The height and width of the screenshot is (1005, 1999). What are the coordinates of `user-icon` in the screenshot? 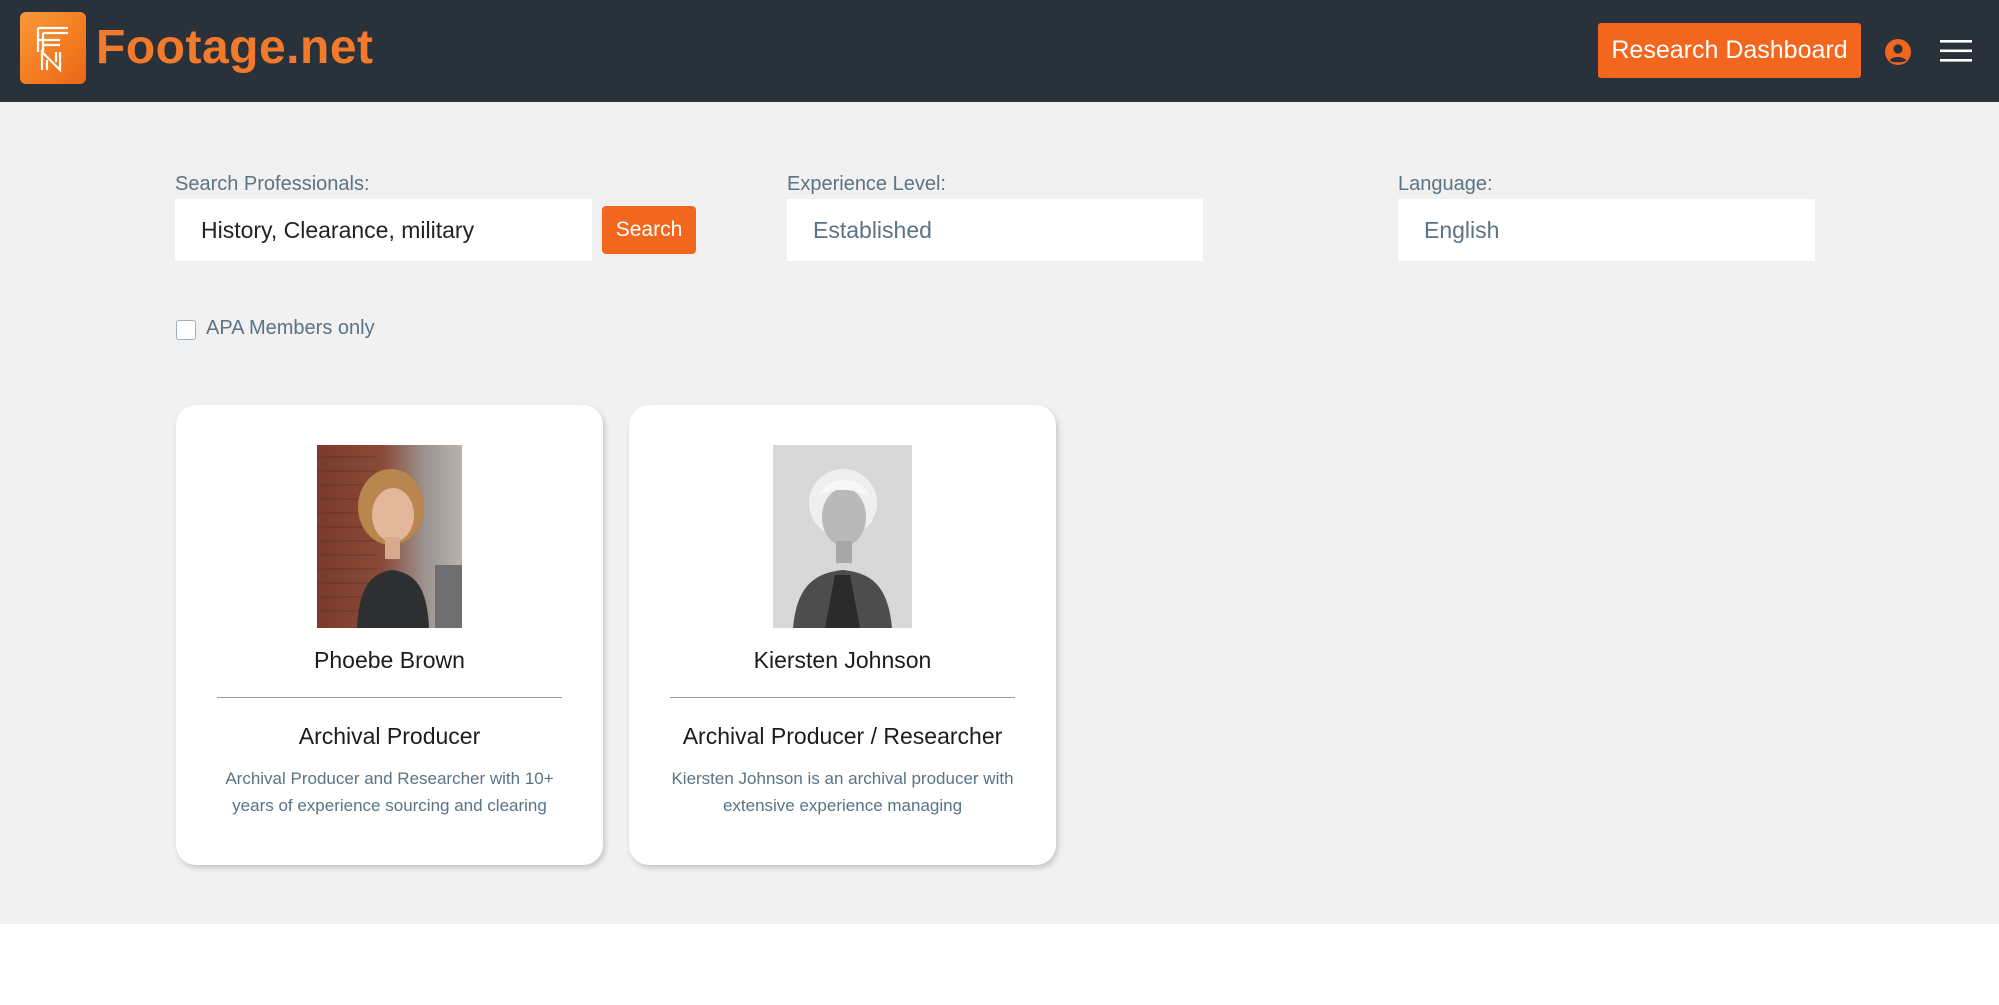 It's located at (1898, 54).